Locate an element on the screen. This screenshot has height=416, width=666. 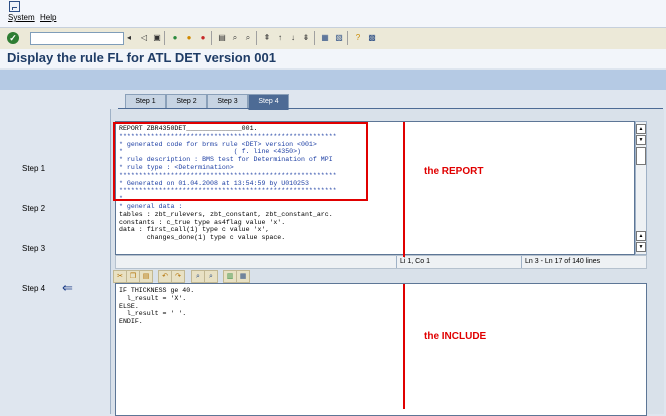
standard-toolbar: ✓ ◂ ◁ ▣ ● ● ● ▤ ⌕ ⌕ ⇞ ↑ ↓ ⇟ ▦ ▧ ? ▩ is located at coordinates (333, 39).